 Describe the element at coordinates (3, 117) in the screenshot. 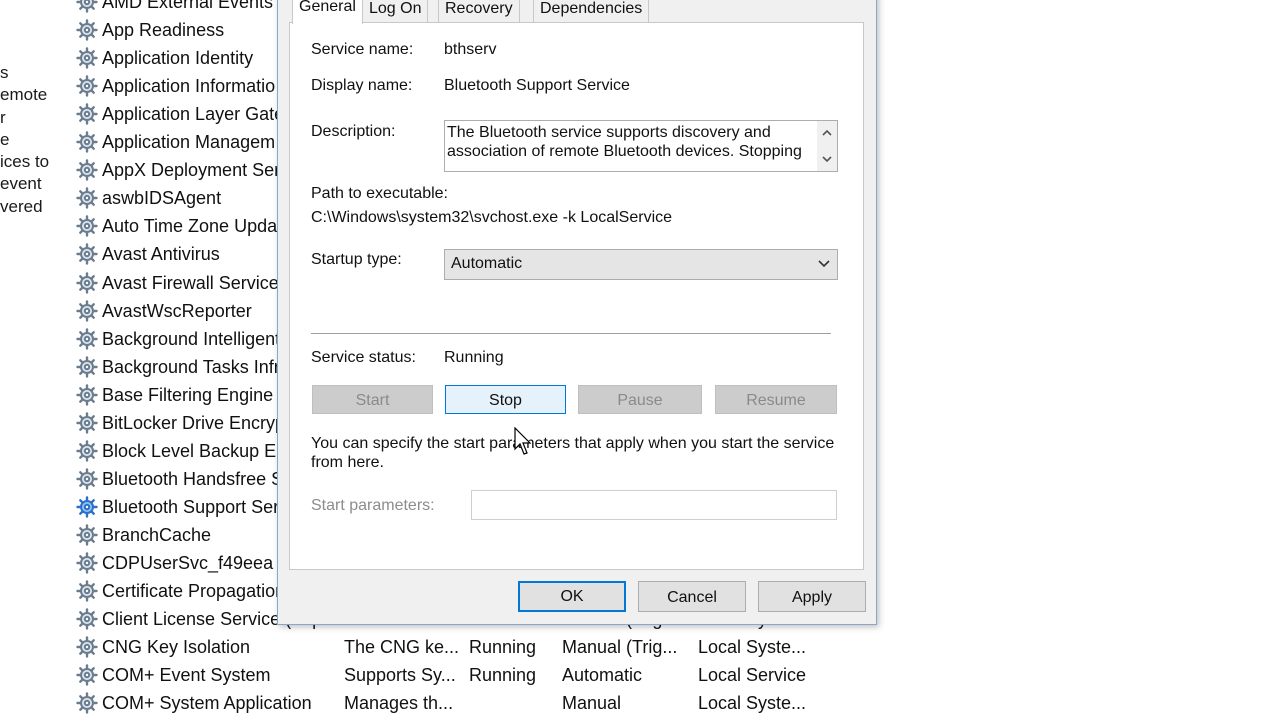

I see `description-pane-line: r` at that location.